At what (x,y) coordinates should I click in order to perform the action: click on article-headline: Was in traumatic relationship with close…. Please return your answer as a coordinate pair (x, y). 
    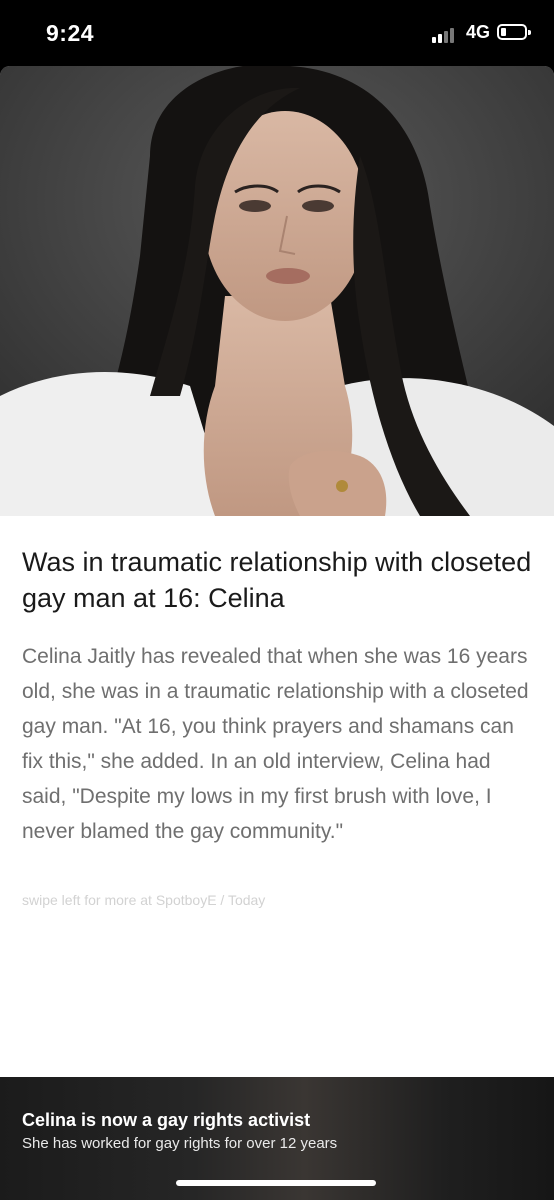
    Looking at the image, I should click on (277, 580).